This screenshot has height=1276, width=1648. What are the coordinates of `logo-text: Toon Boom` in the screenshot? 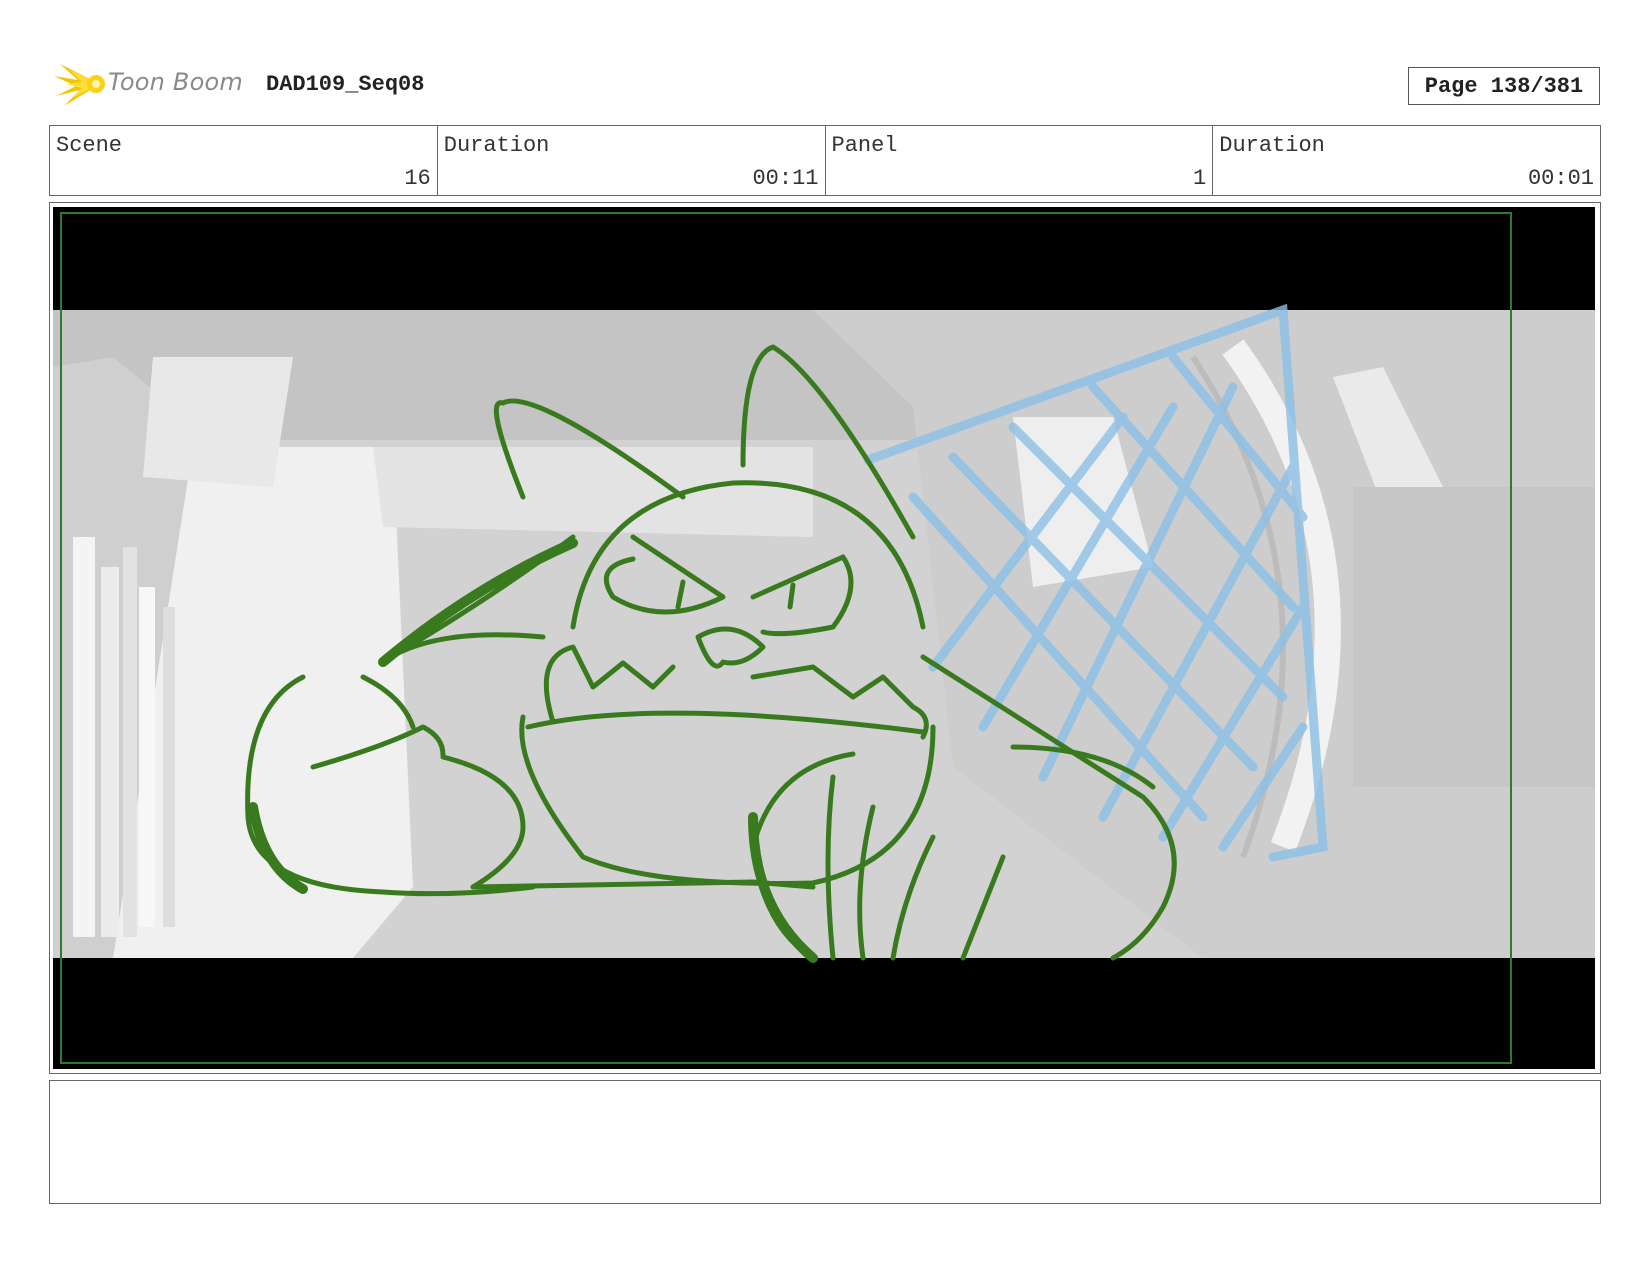 It's located at (175, 82).